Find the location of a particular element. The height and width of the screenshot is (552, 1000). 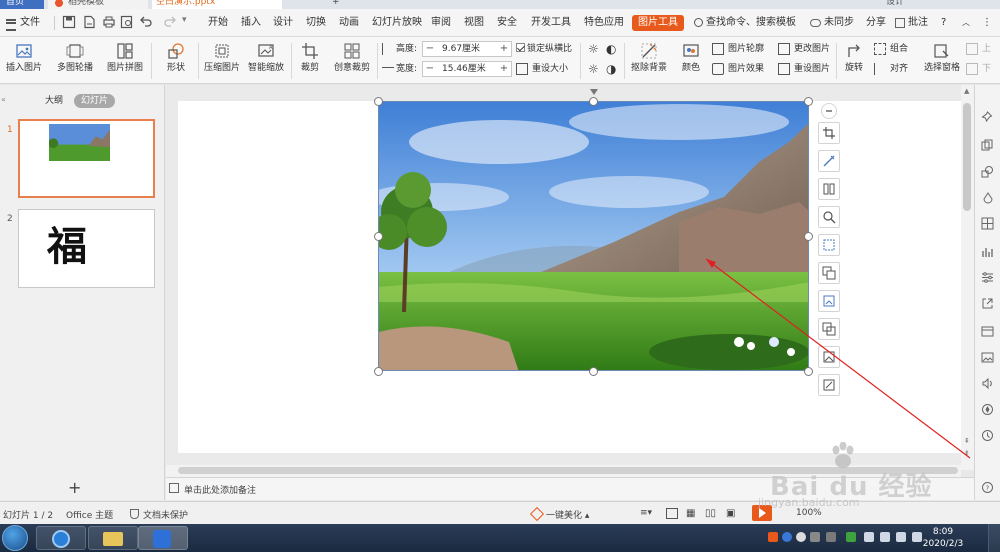

audio-icon is located at coordinates (987, 383).